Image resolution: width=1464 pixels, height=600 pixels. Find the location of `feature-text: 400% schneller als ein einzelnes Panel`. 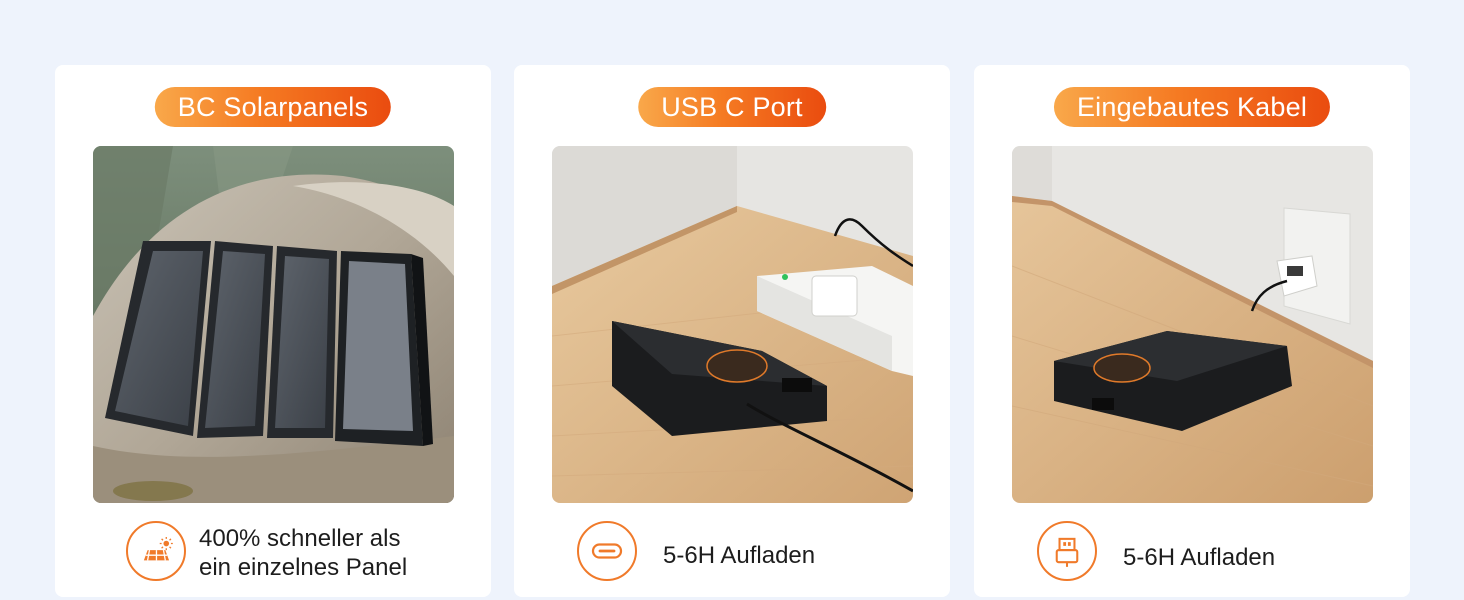

feature-text: 400% schneller als ein einzelnes Panel is located at coordinates (303, 553).